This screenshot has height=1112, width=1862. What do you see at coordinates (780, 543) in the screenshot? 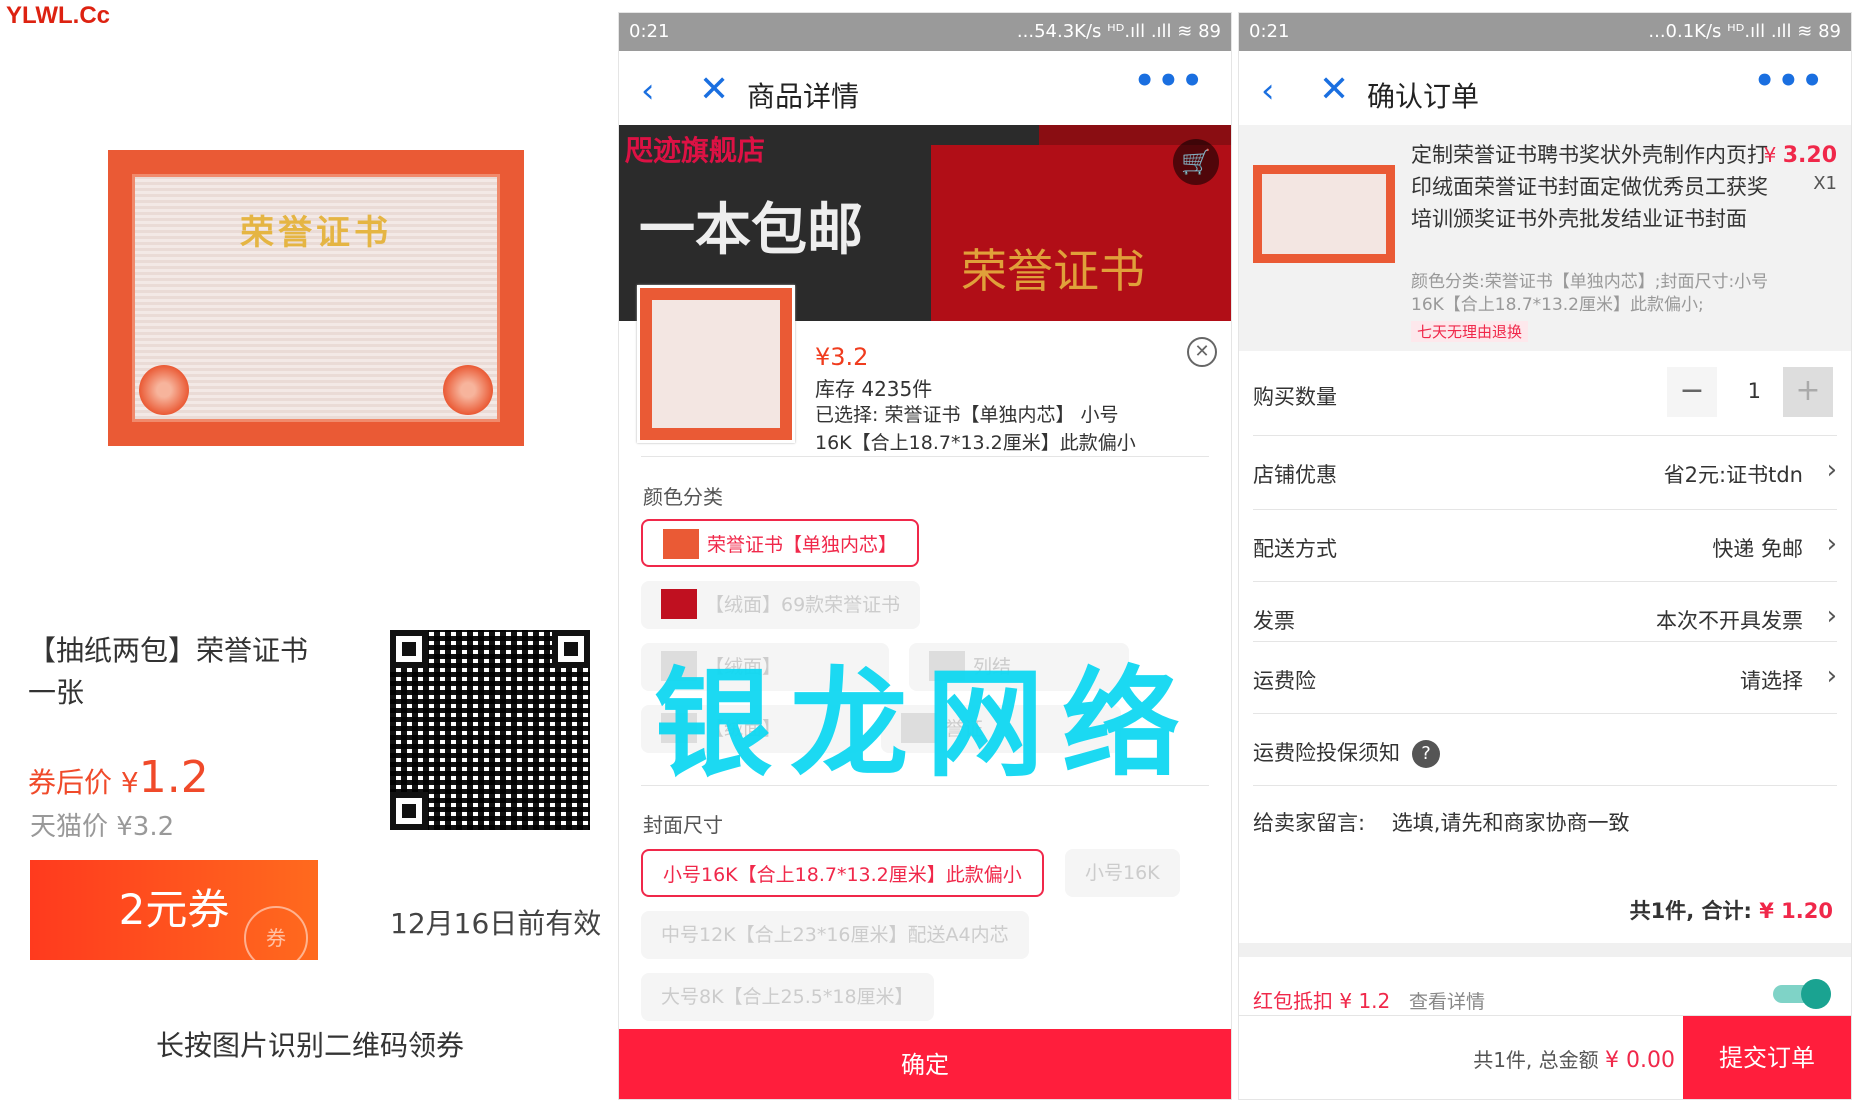
I see `color-option: 荣誉证书【单独内芯】` at bounding box center [780, 543].